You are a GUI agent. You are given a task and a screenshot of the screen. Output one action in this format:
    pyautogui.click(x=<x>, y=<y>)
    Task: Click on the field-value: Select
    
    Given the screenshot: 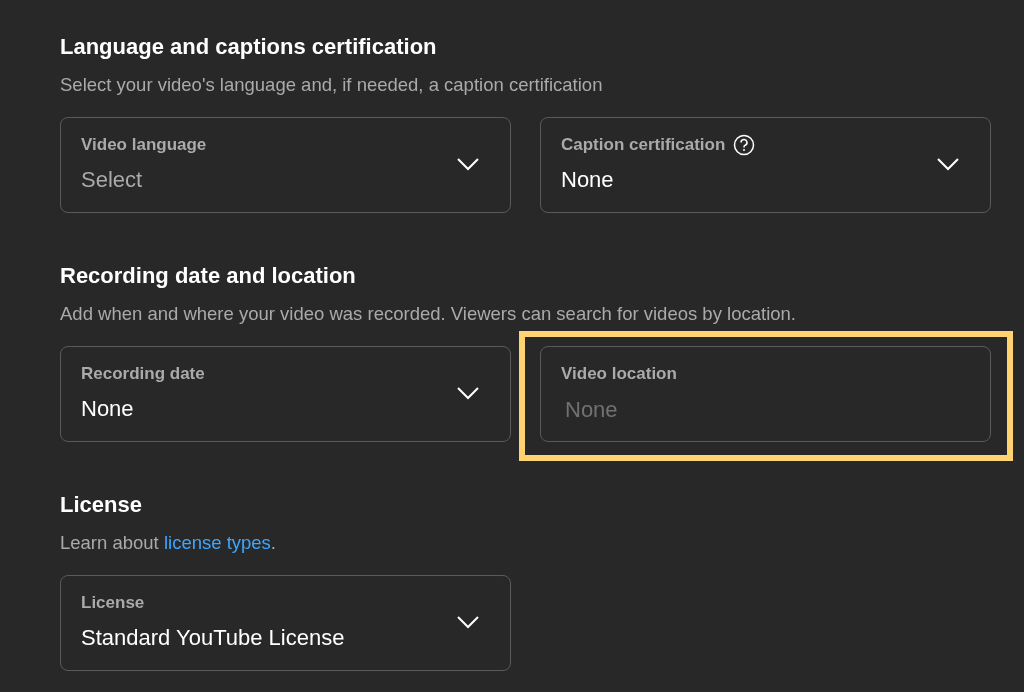 What is the action you would take?
    pyautogui.click(x=112, y=180)
    